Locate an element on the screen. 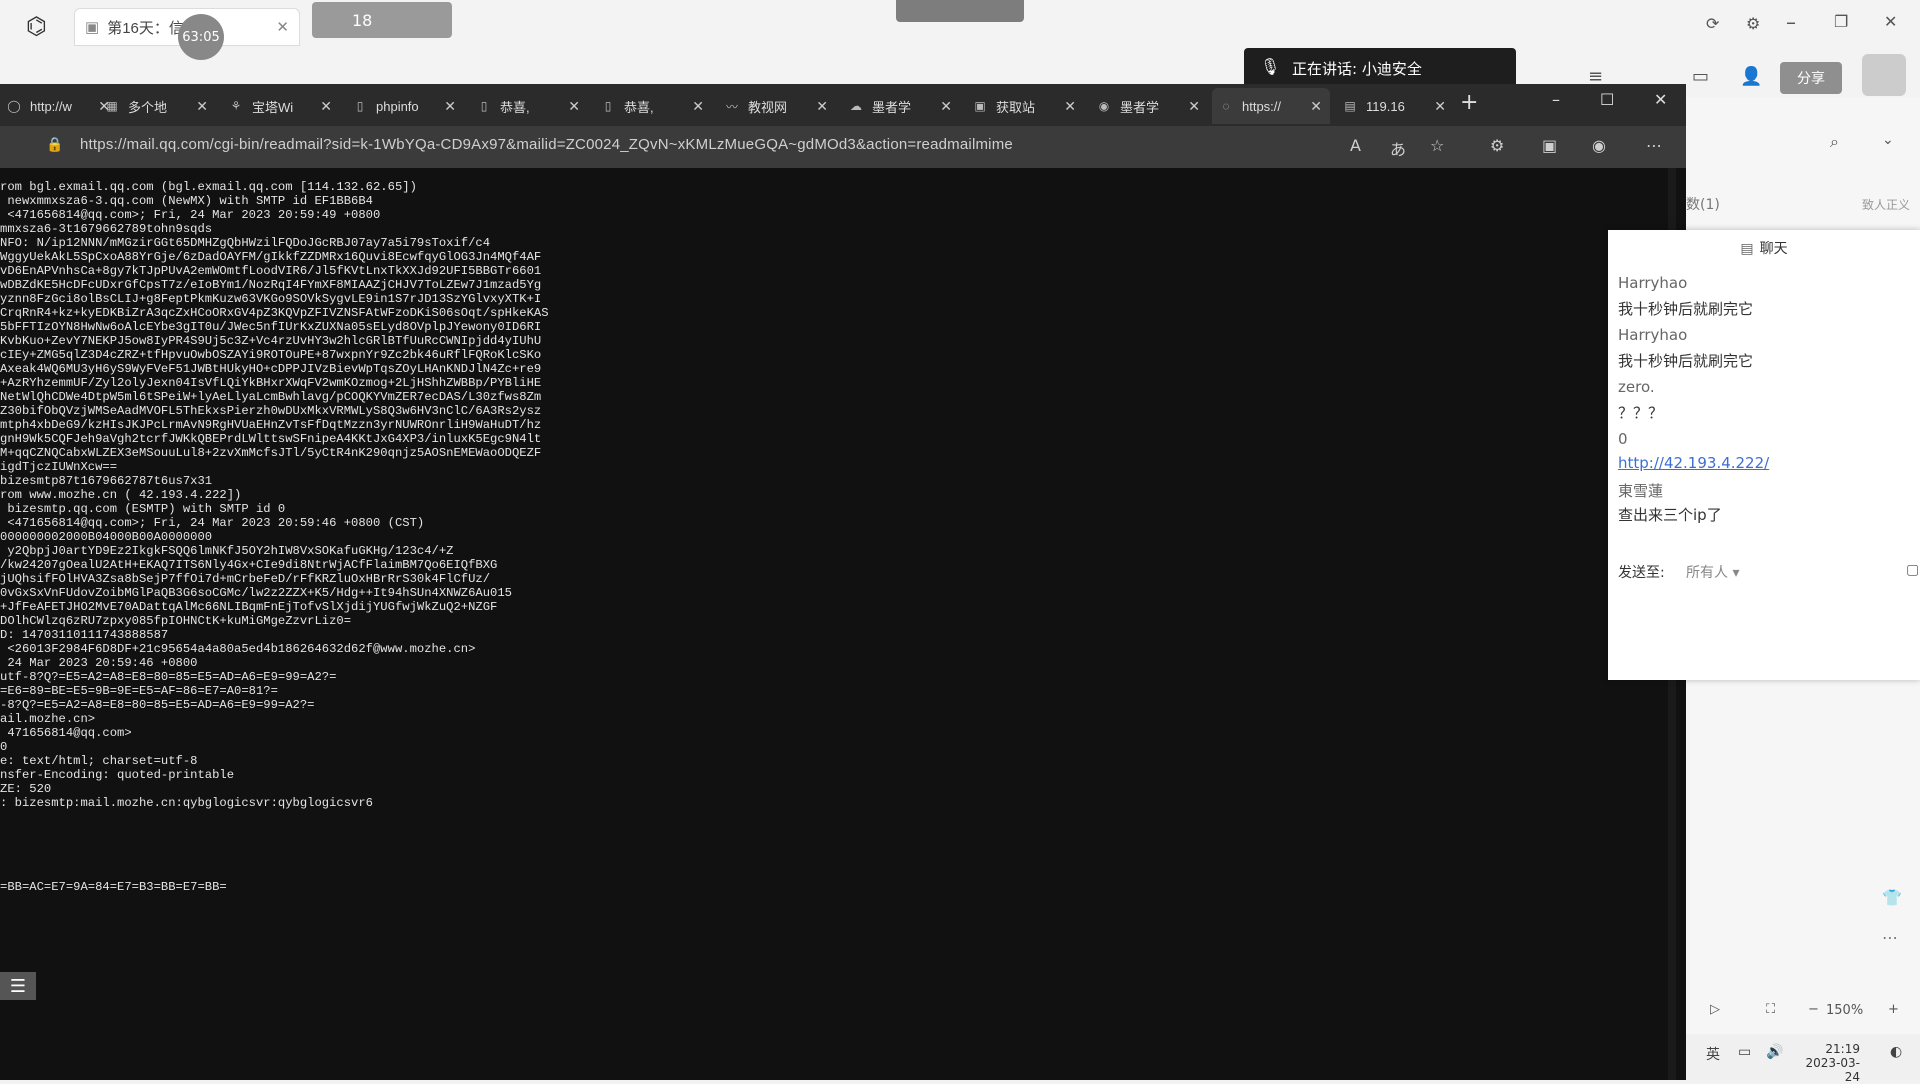 This screenshot has width=1920, height=1084. browser-tab: ▯ phpinfo ✕ is located at coordinates (405, 106).